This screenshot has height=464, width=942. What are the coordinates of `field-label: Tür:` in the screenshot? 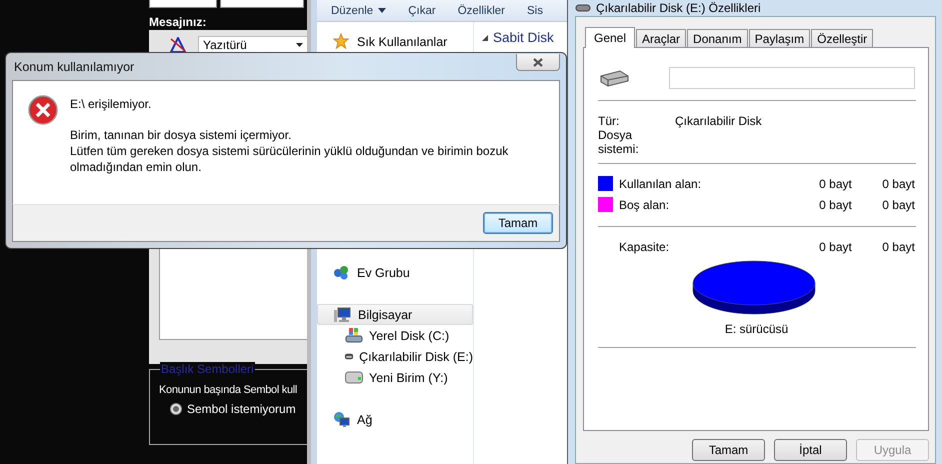 It's located at (609, 121).